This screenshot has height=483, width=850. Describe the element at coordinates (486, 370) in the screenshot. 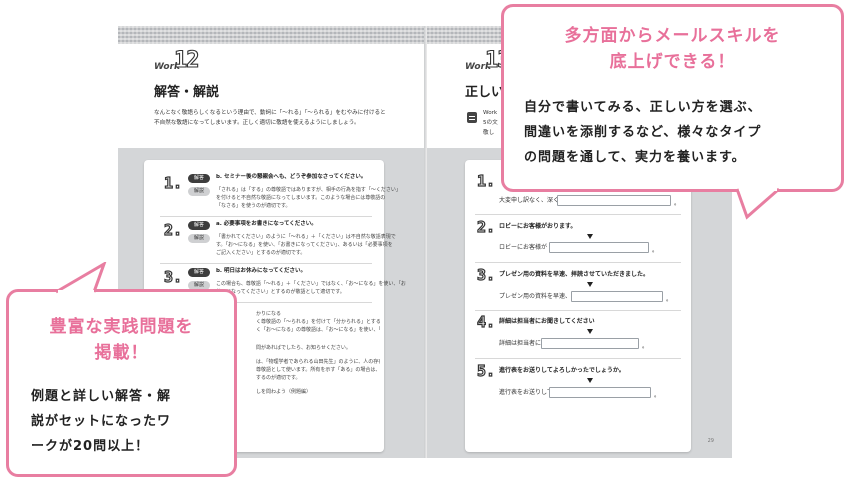

I see `item-number: 5.` at that location.